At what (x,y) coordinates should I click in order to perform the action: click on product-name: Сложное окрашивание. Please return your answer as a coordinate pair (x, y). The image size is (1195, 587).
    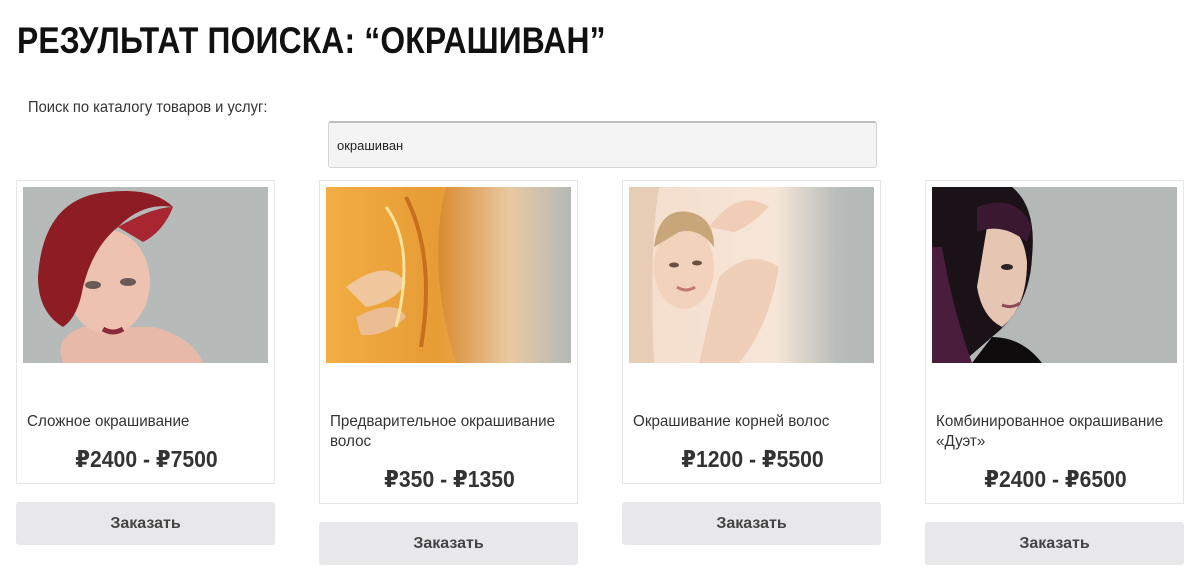
    Looking at the image, I should click on (141, 422).